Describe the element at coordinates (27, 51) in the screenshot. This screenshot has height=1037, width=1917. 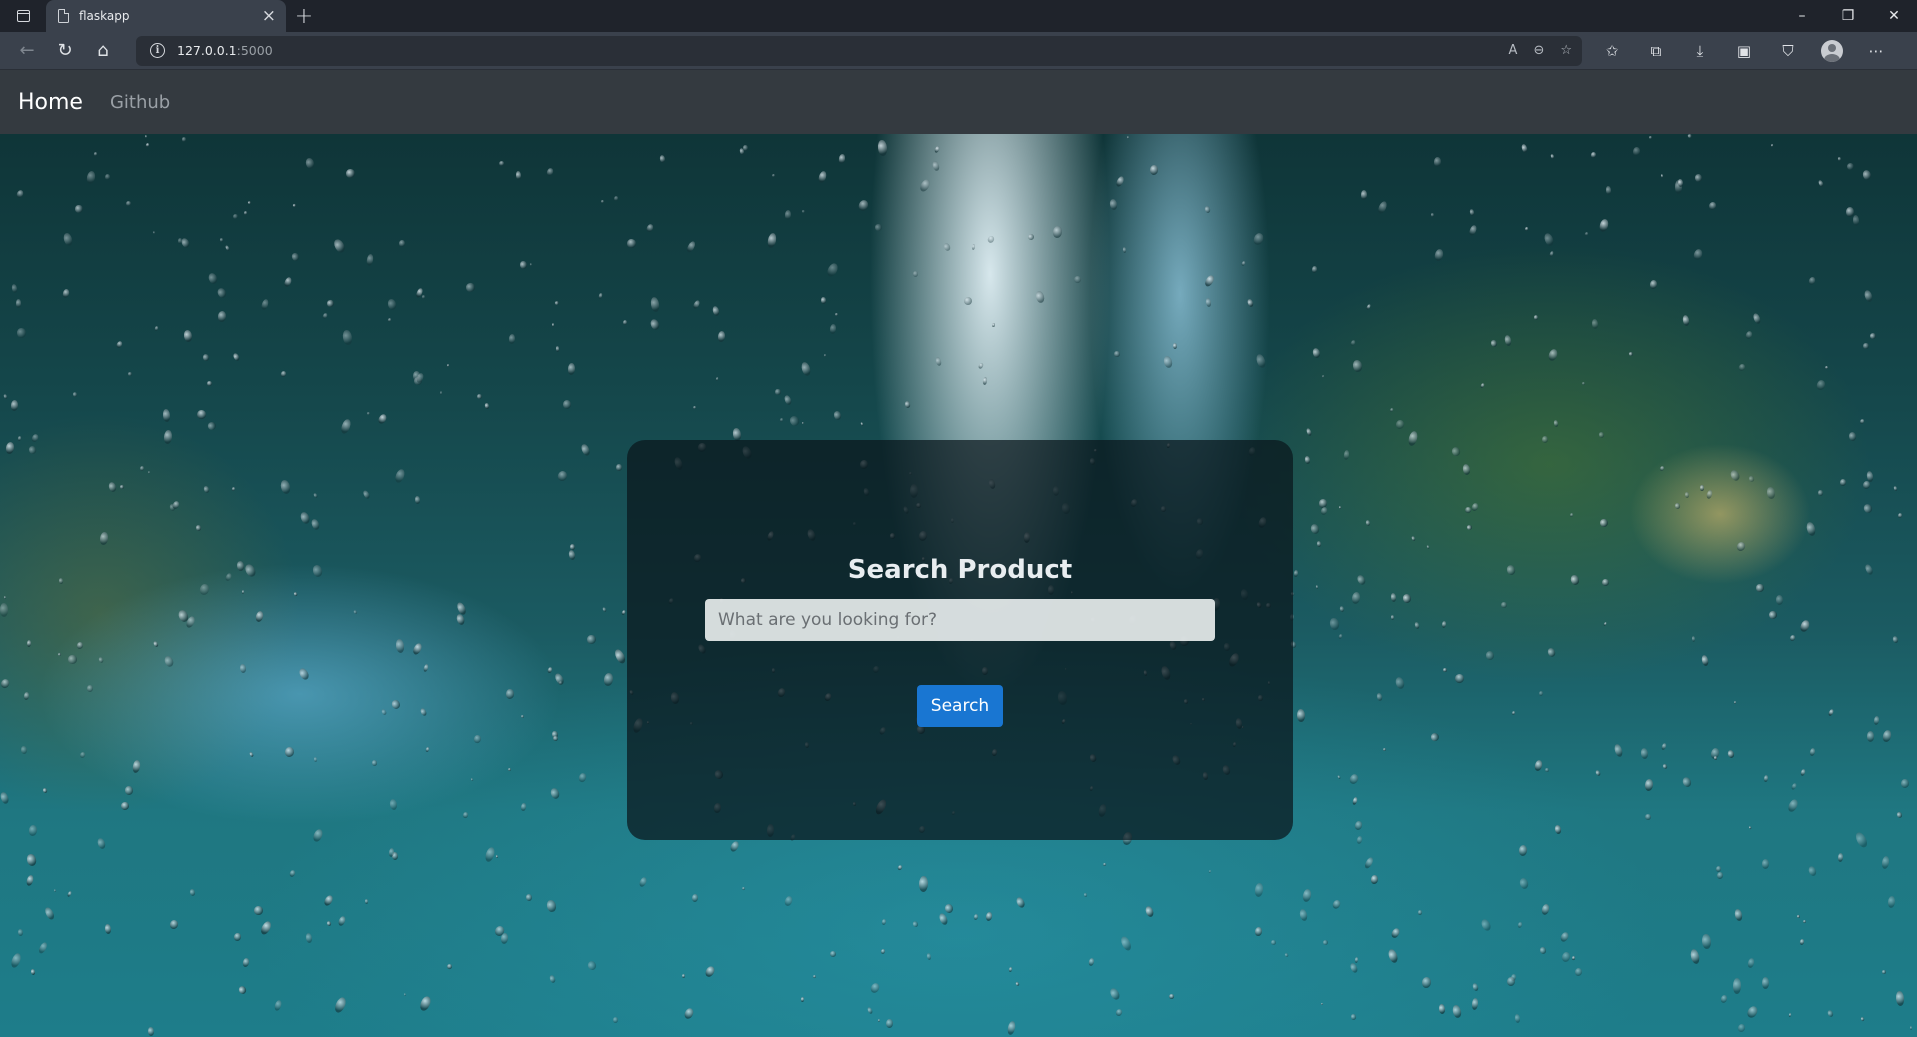
I see `back-button: ←` at that location.